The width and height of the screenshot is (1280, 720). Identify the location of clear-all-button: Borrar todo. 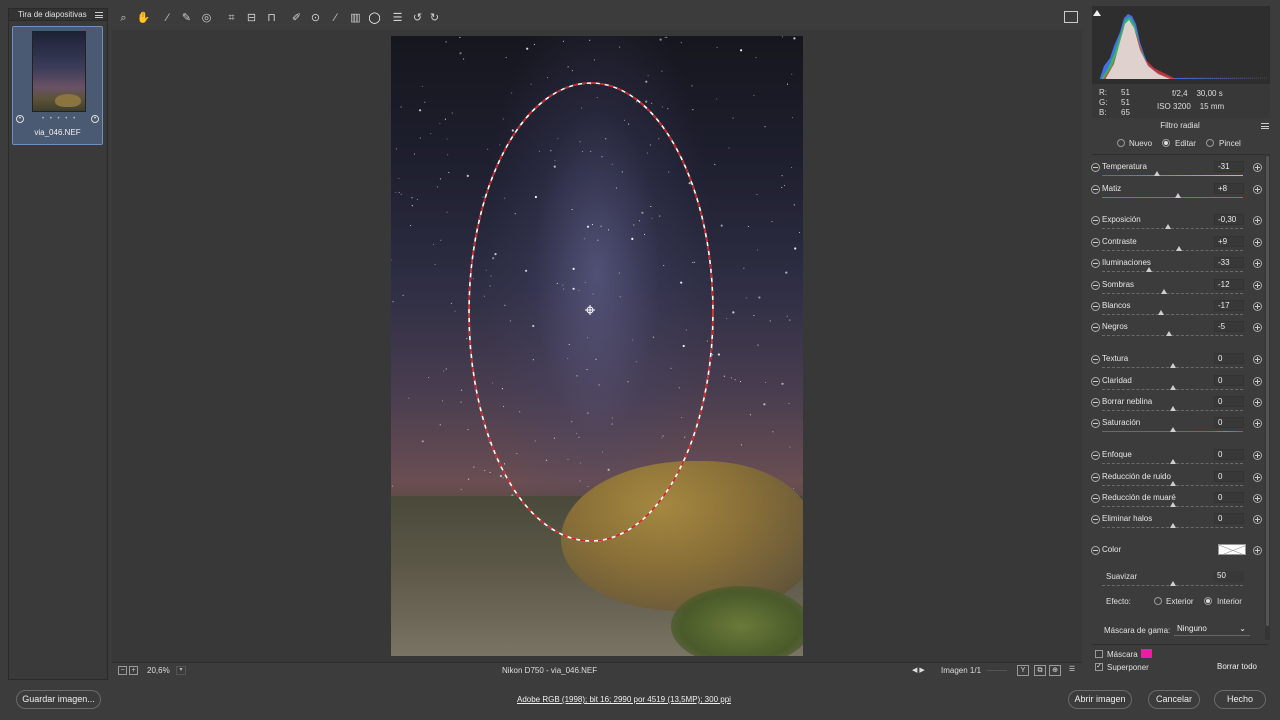
(1237, 667).